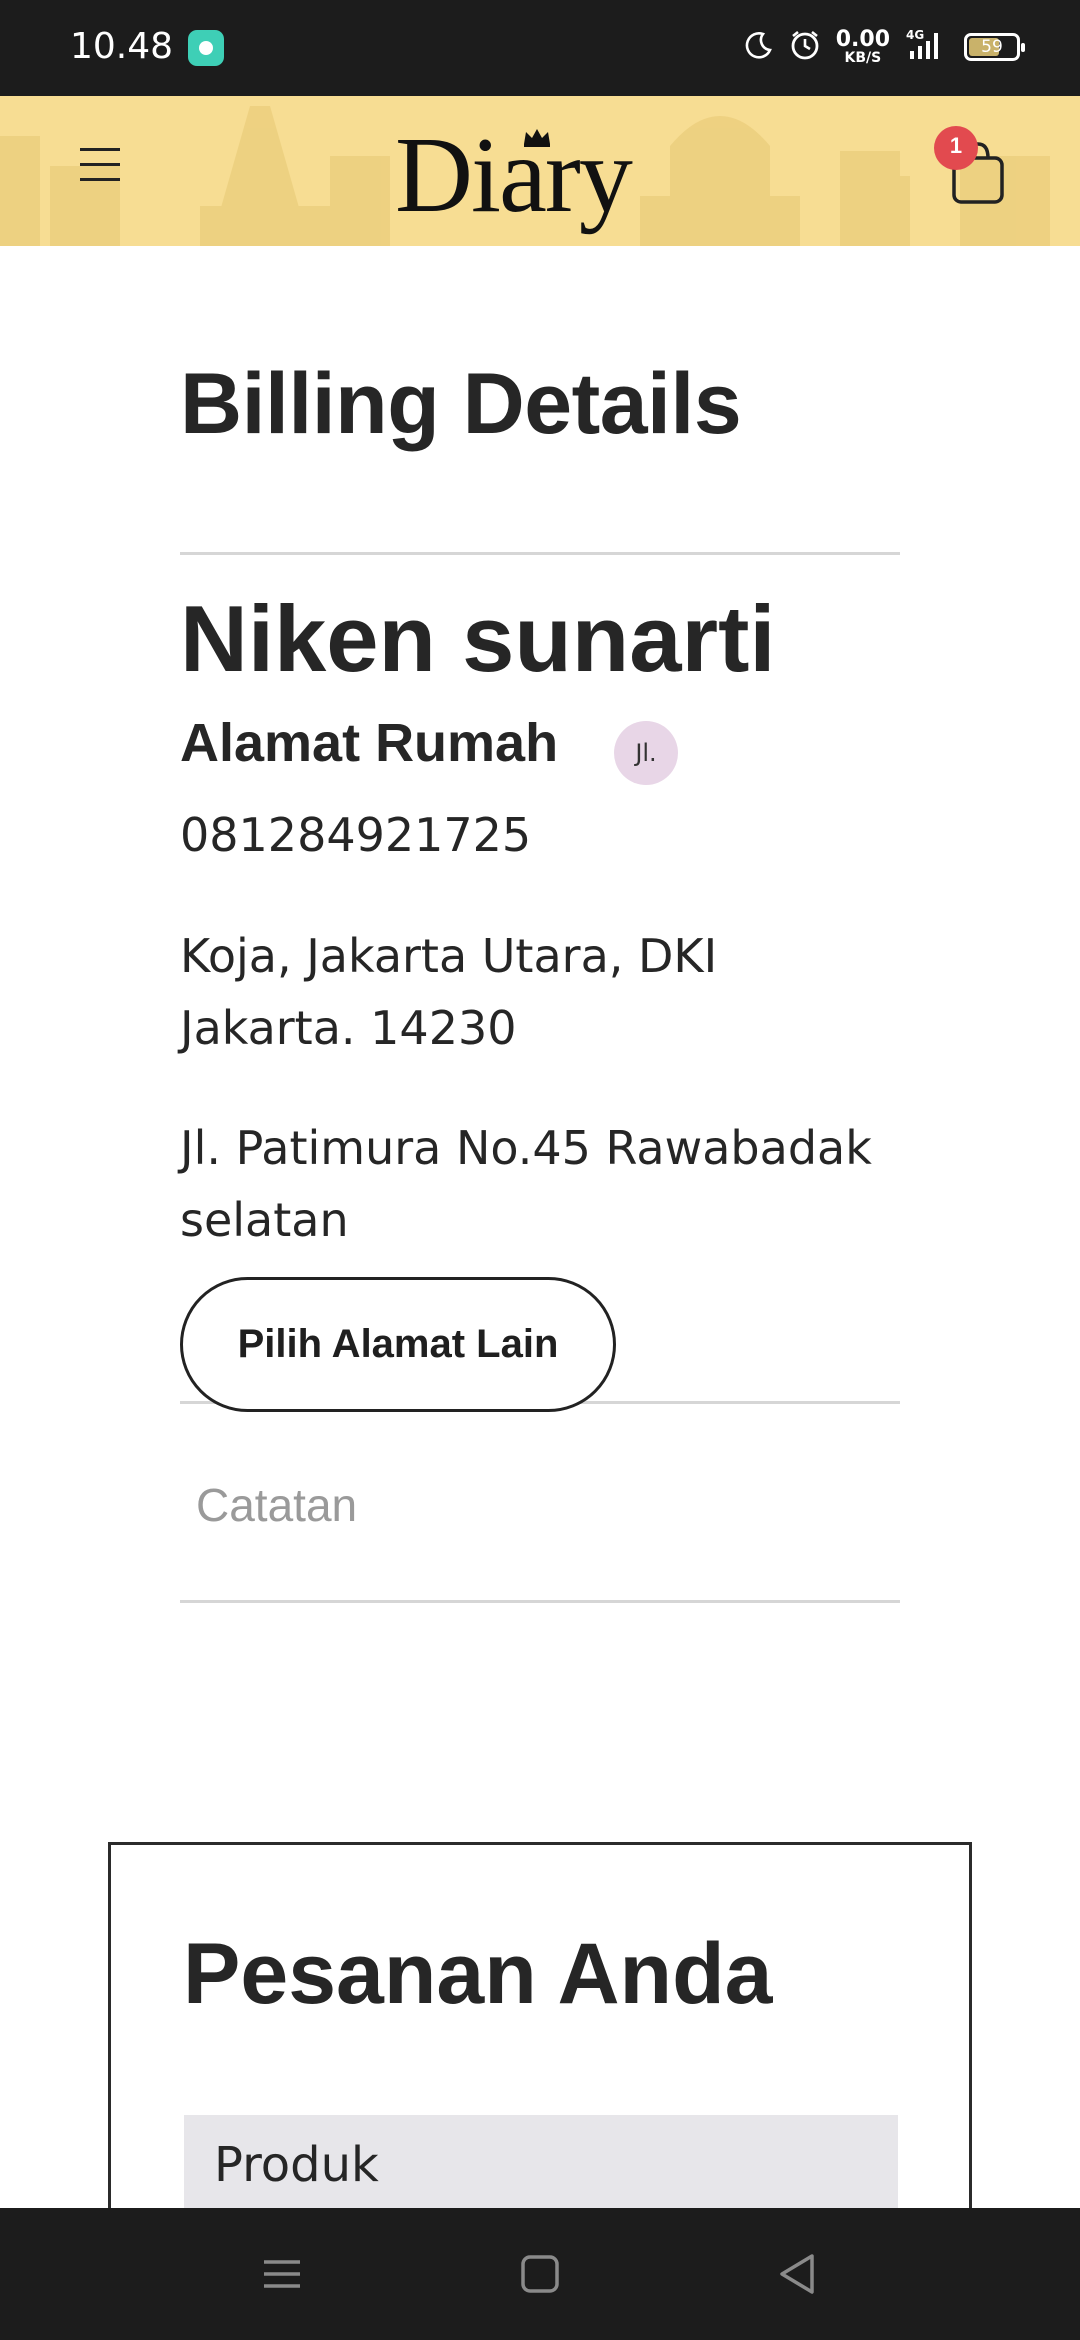 The width and height of the screenshot is (1080, 2340). Describe the element at coordinates (994, 47) in the screenshot. I see `battery-icon: 59` at that location.